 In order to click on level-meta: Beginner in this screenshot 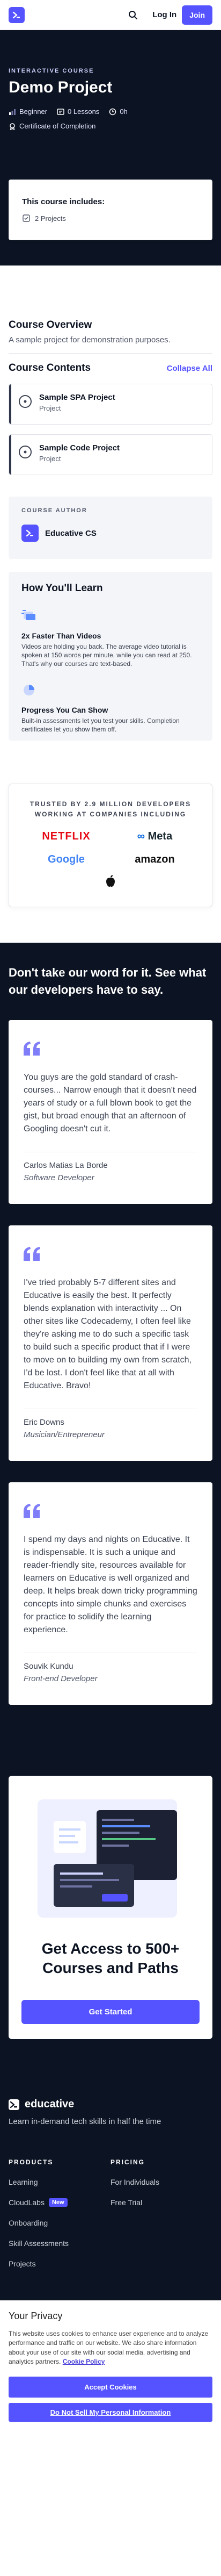, I will do `click(28, 111)`.